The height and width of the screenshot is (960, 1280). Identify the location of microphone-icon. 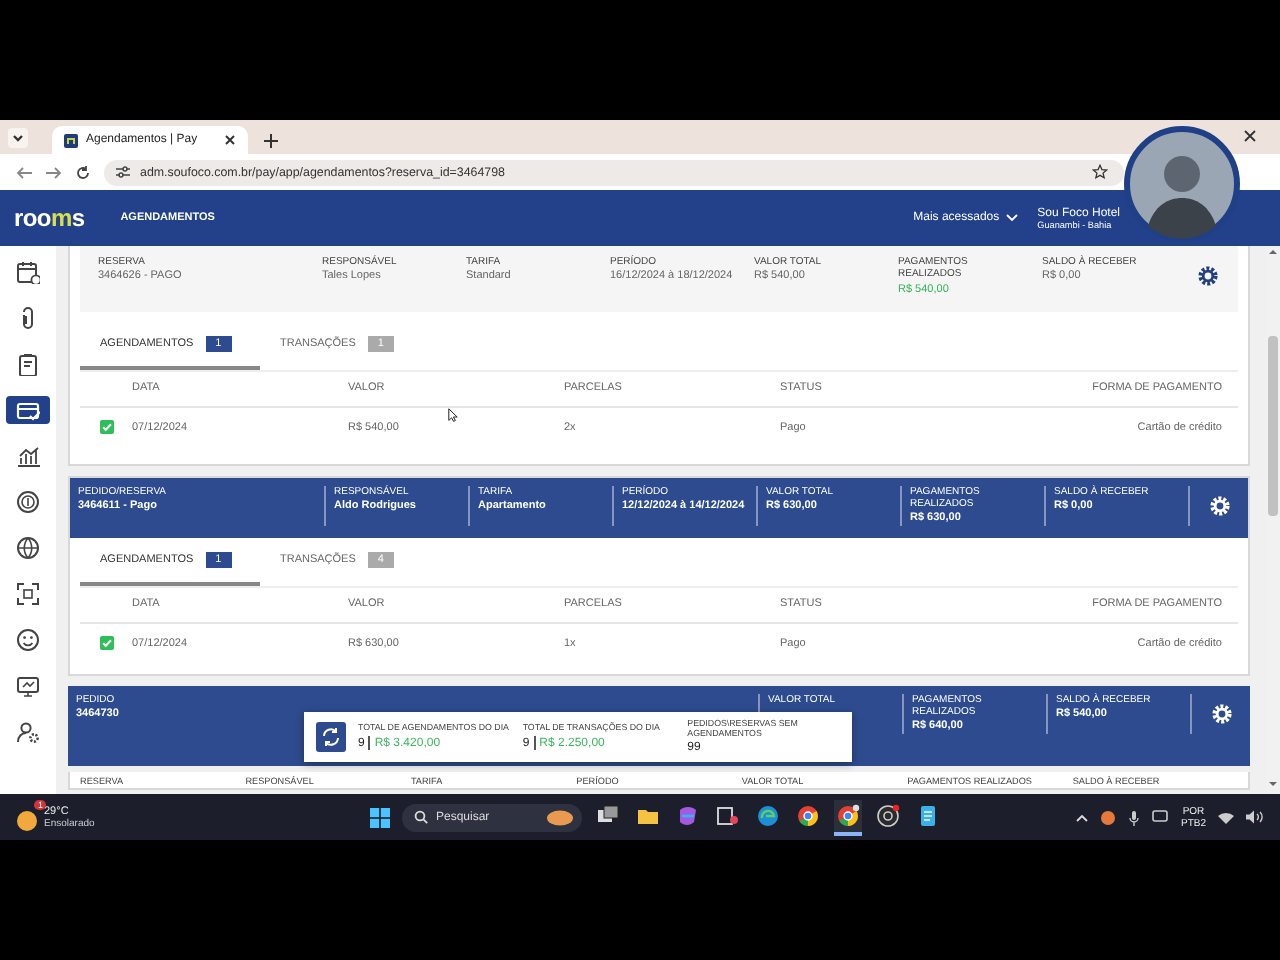
(1134, 817).